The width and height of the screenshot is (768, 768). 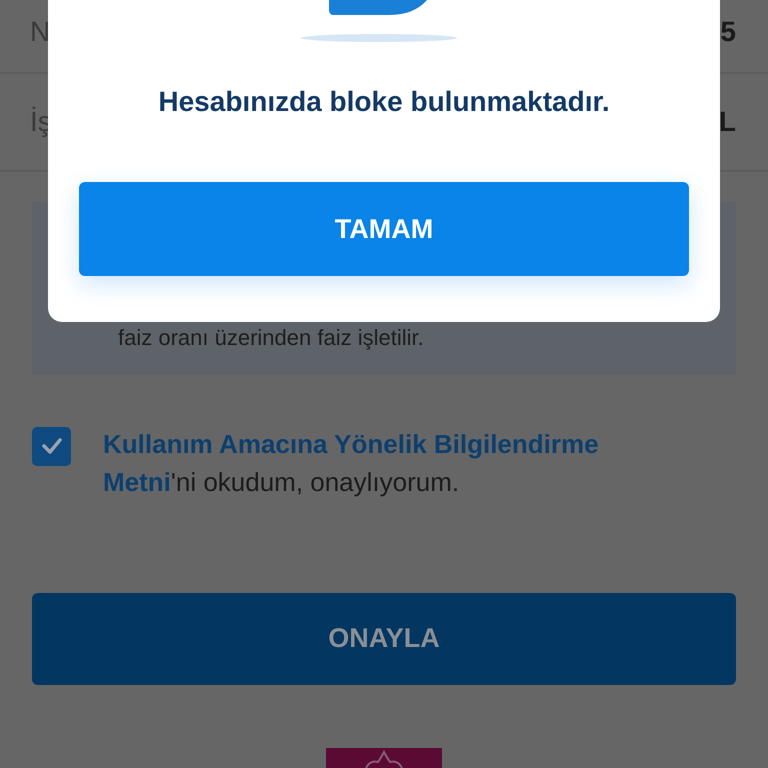 I want to click on info-text: faiz oranı üzerinden faiz işletilir., so click(x=271, y=337).